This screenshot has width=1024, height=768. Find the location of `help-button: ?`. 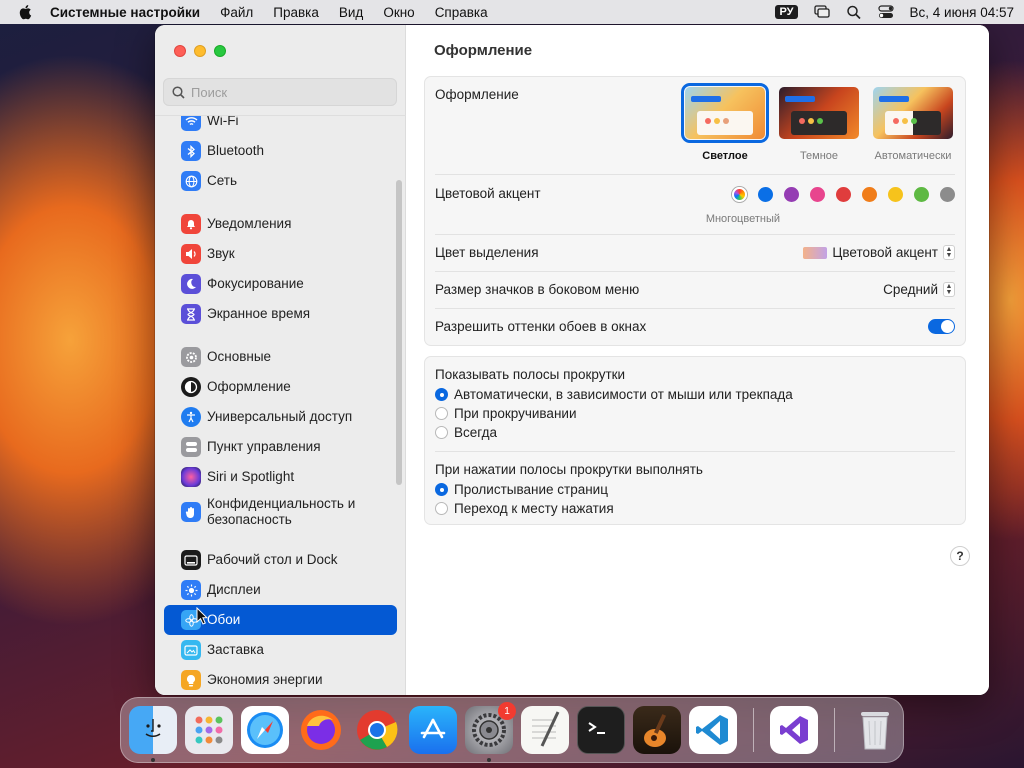

help-button: ? is located at coordinates (960, 556).